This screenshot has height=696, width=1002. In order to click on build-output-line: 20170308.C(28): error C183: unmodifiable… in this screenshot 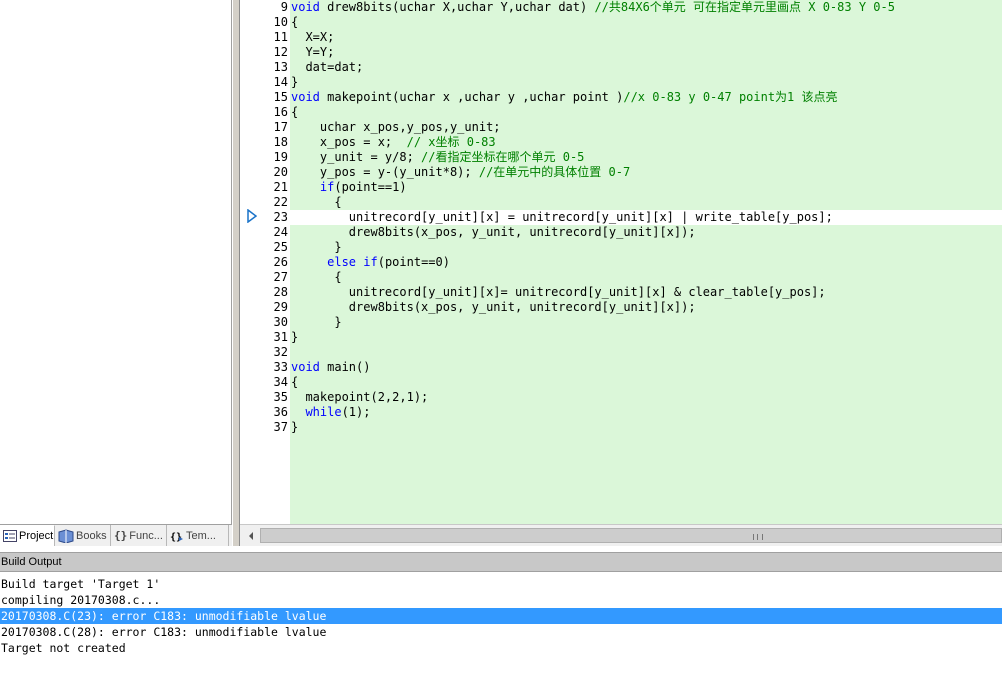, I will do `click(501, 632)`.